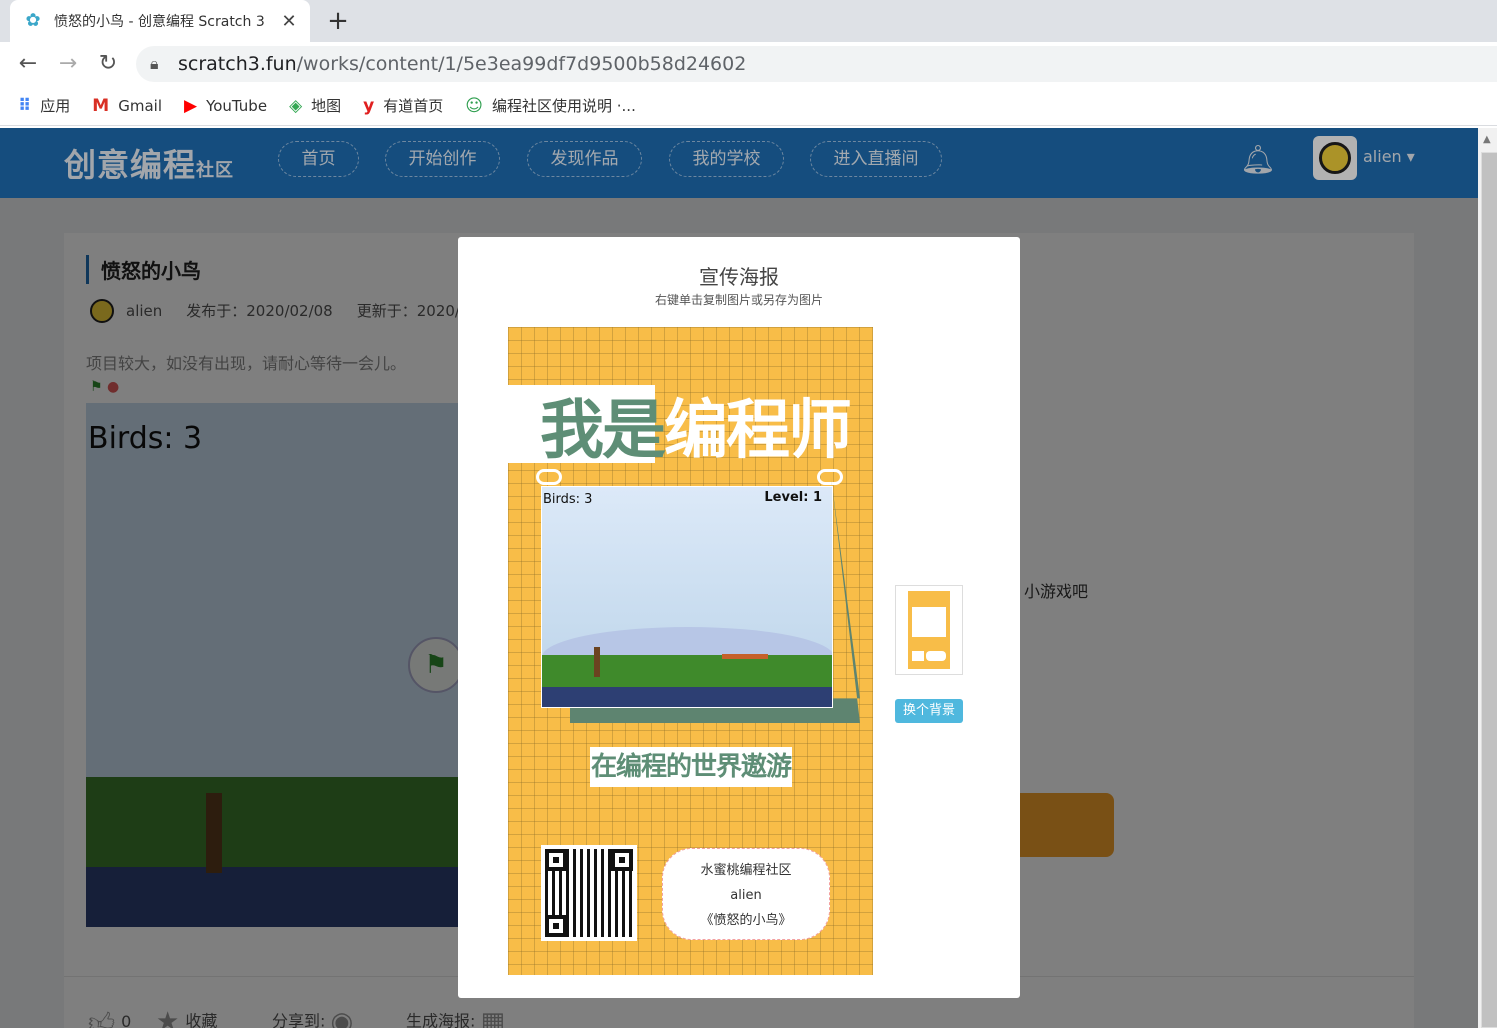  What do you see at coordinates (929, 711) in the screenshot?
I see `change-background-button: 换个背景` at bounding box center [929, 711].